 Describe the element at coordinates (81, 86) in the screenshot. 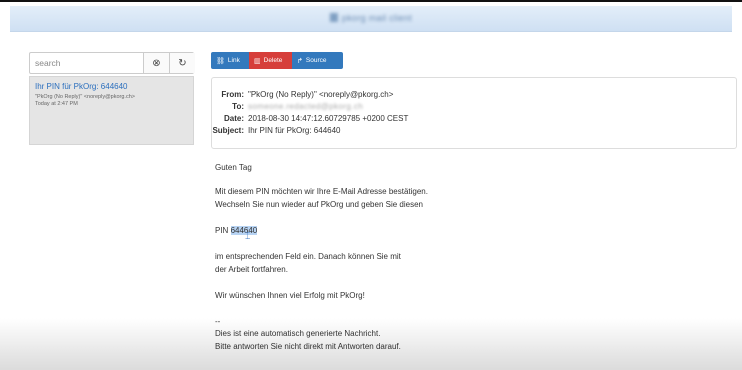

I see `mail-item-subject: Ihr PIN für PkOrg: 644640` at that location.